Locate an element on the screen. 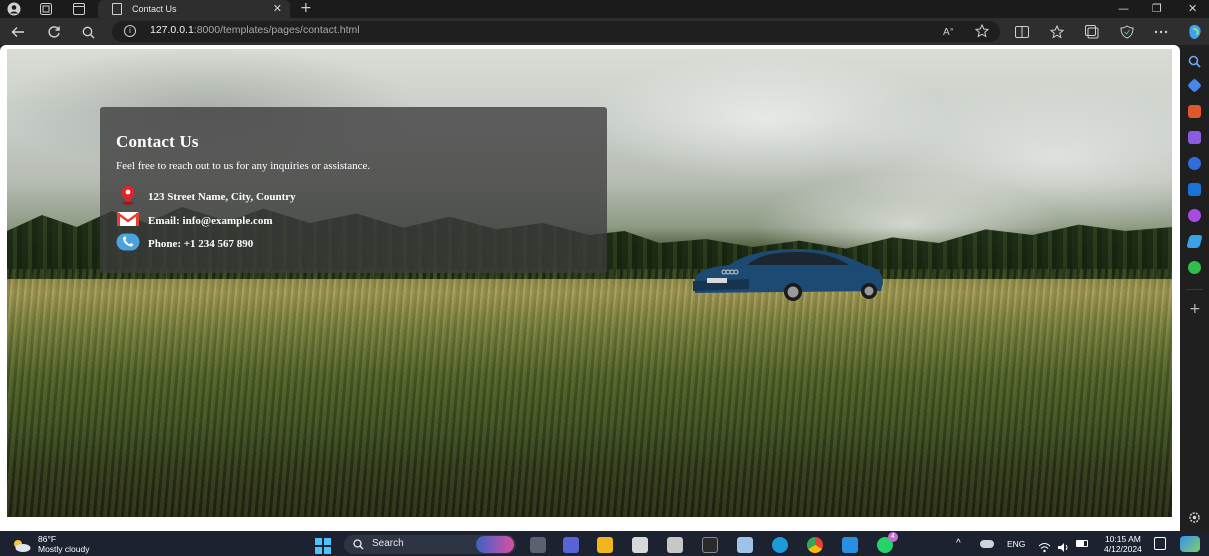 This screenshot has height=556, width=1209. sidebar-tag-icon is located at coordinates (1194, 85).